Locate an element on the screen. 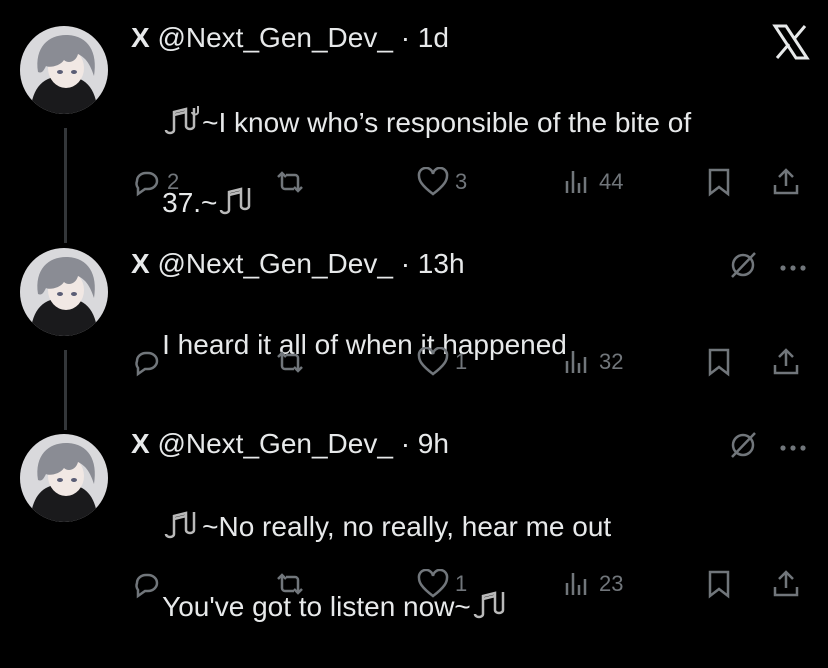 Image resolution: width=828 pixels, height=668 pixels. tweet-header: X @Next_Gen_Dev_ · 9h is located at coordinates (290, 444).